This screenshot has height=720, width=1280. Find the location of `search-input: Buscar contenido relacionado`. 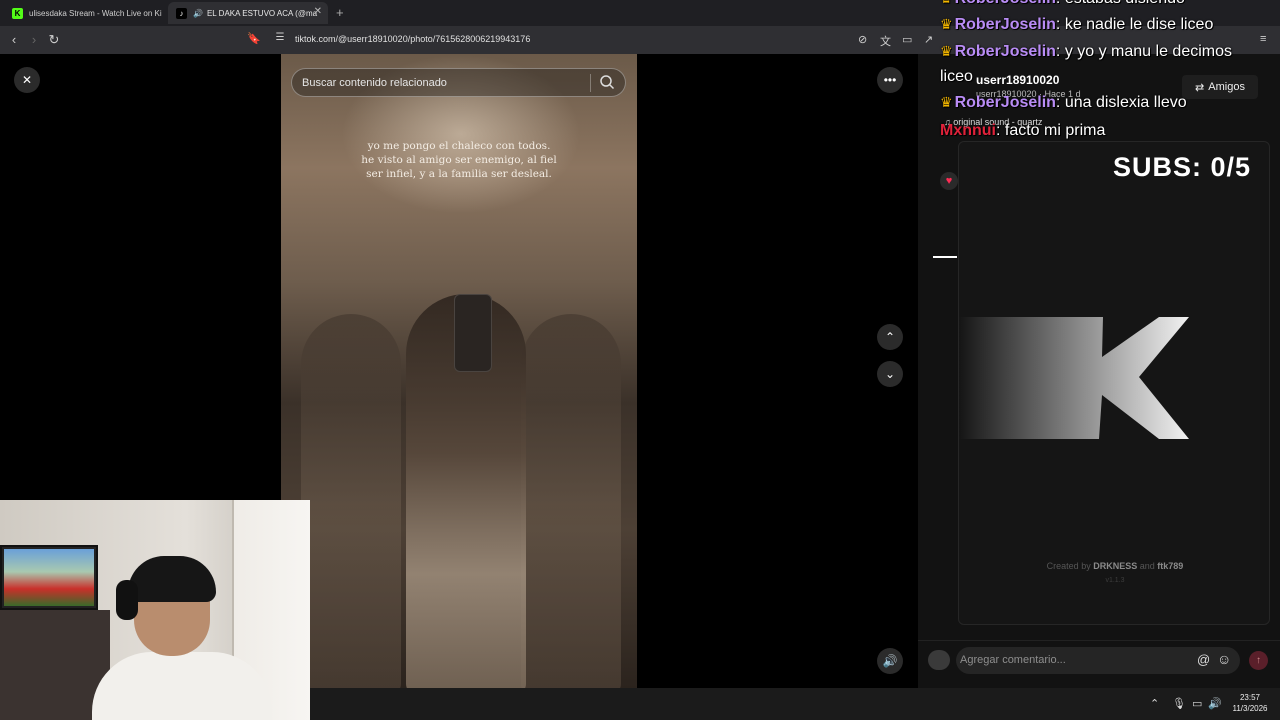

search-input: Buscar contenido relacionado is located at coordinates (374, 83).